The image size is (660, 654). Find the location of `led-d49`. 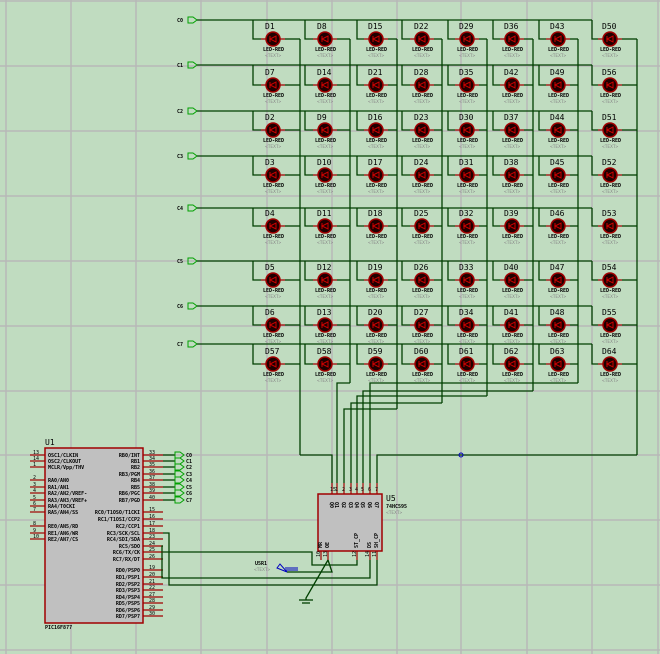

led-d49 is located at coordinates (558, 85).